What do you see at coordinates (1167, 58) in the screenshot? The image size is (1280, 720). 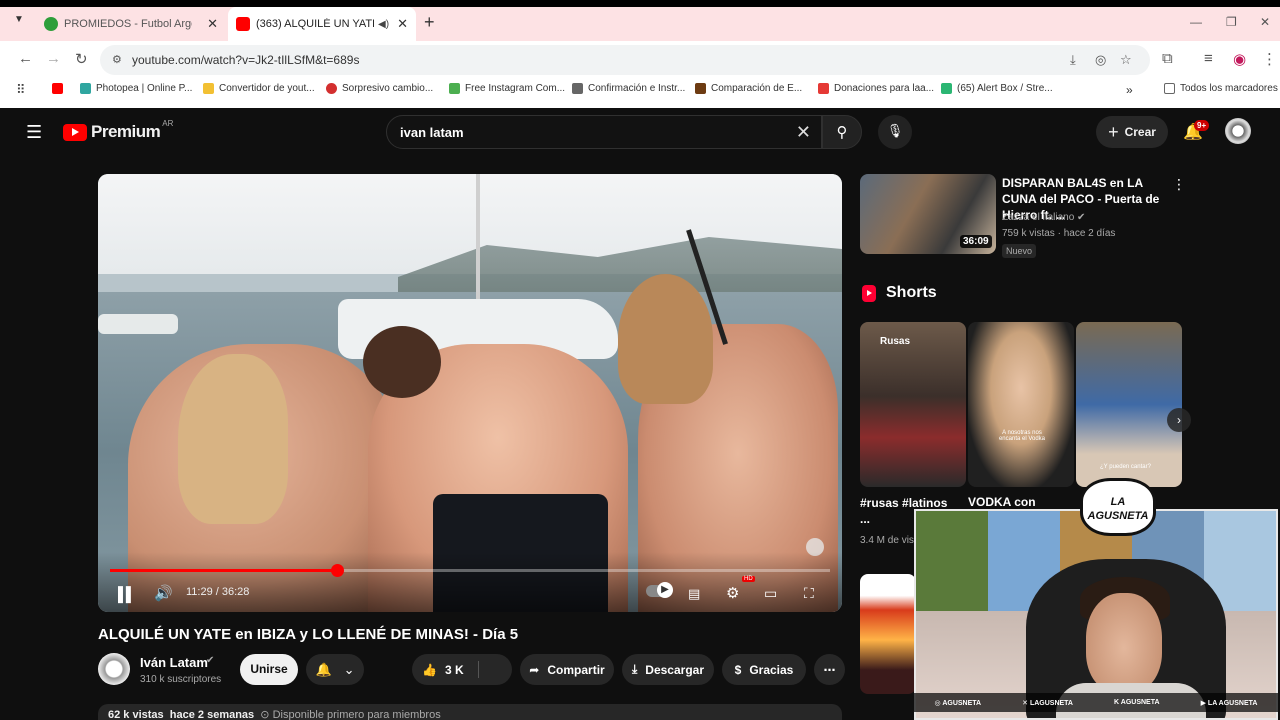 I see `extensions-icon: ⧉` at bounding box center [1167, 58].